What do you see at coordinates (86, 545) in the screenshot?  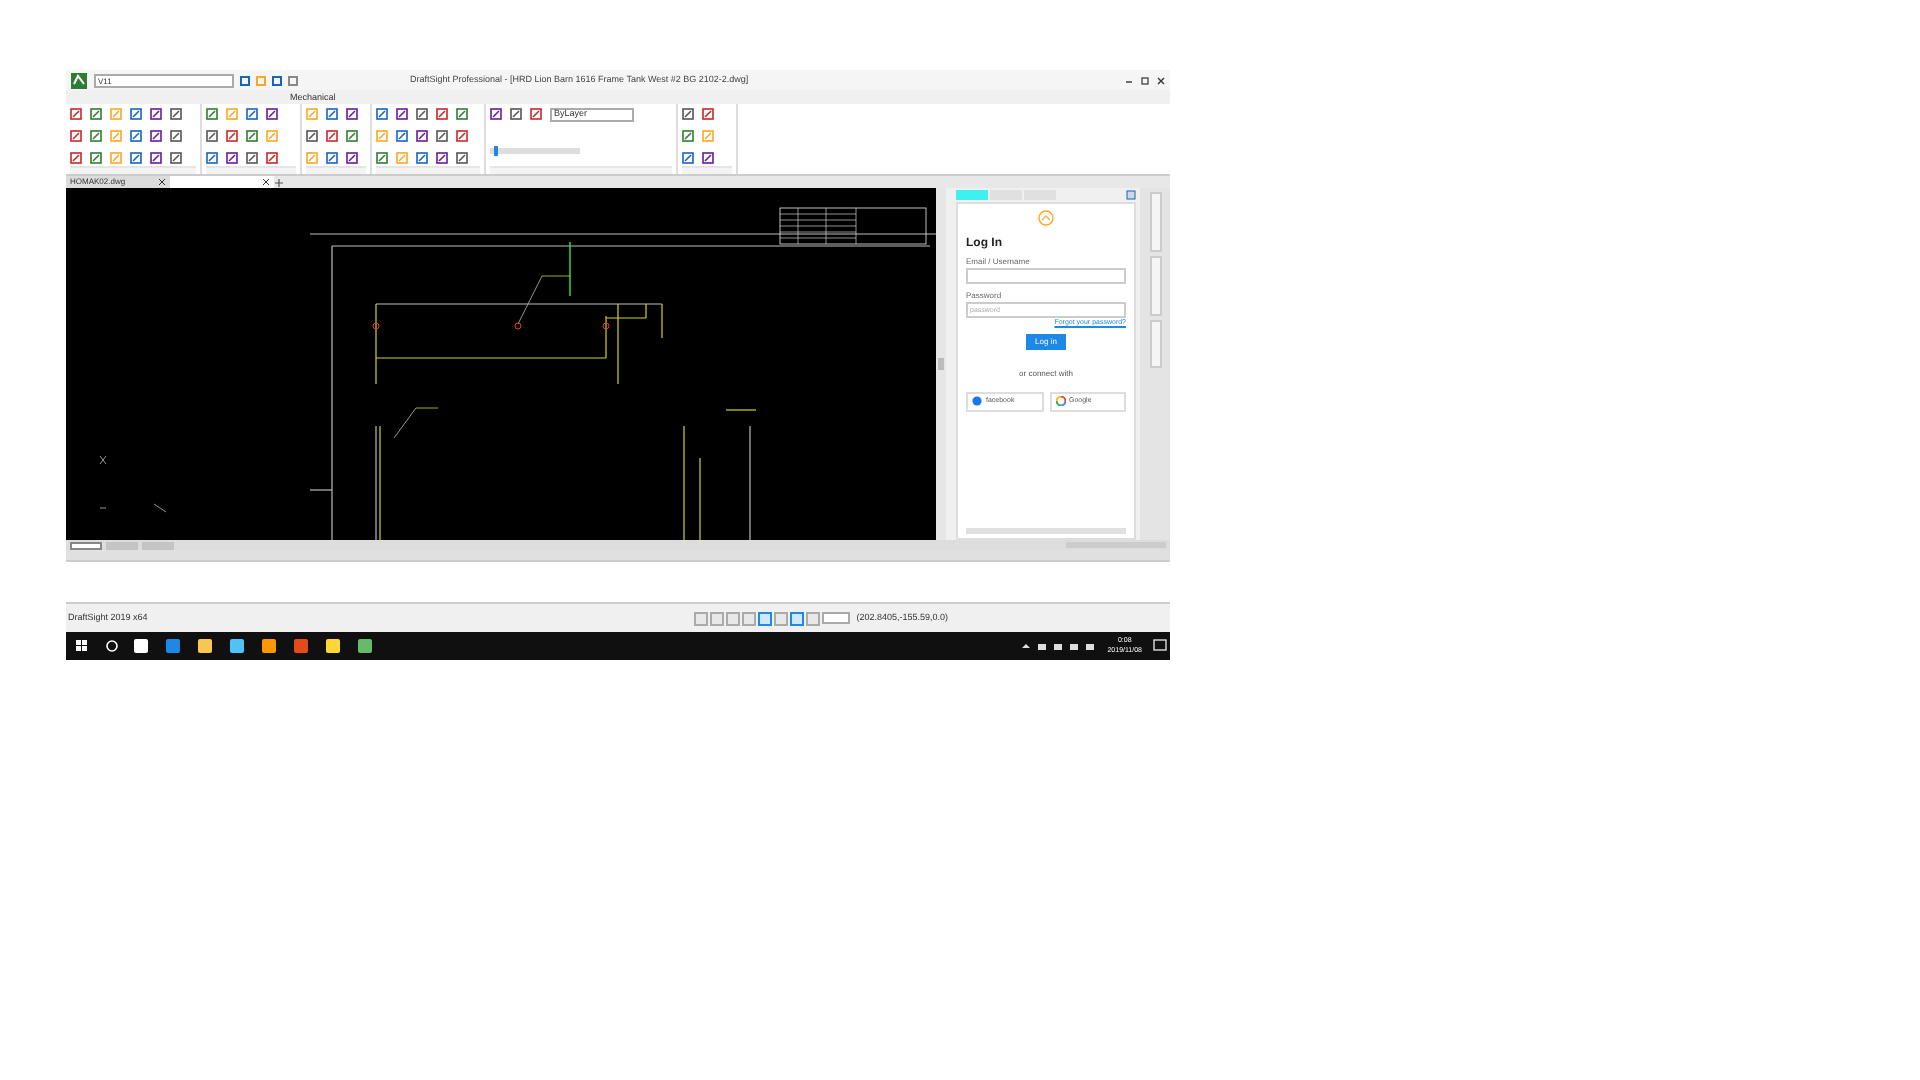 I see `layout-tab` at bounding box center [86, 545].